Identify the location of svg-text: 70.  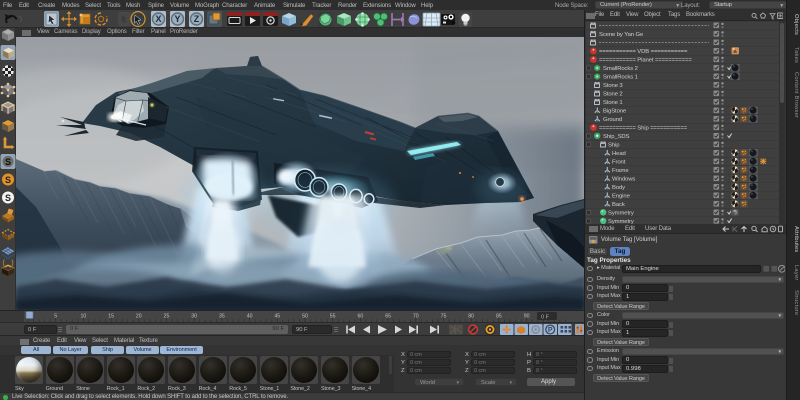
(416, 317).